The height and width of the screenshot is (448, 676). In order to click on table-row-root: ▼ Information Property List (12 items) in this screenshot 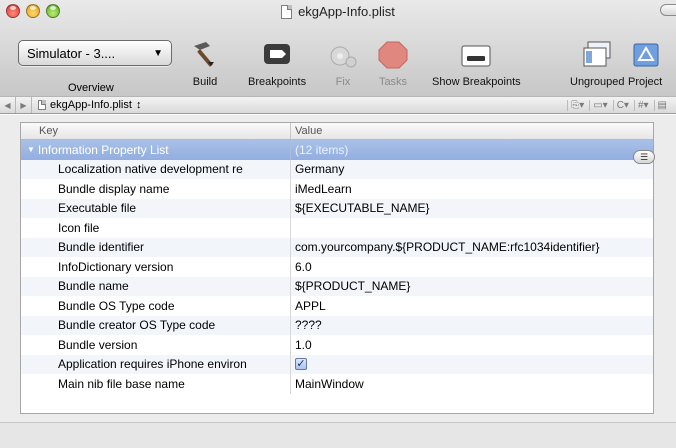, I will do `click(337, 150)`.